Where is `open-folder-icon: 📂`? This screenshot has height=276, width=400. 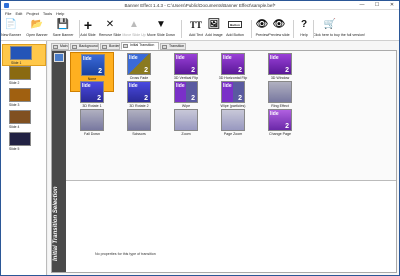 open-folder-icon: 📂 is located at coordinates (37, 24).